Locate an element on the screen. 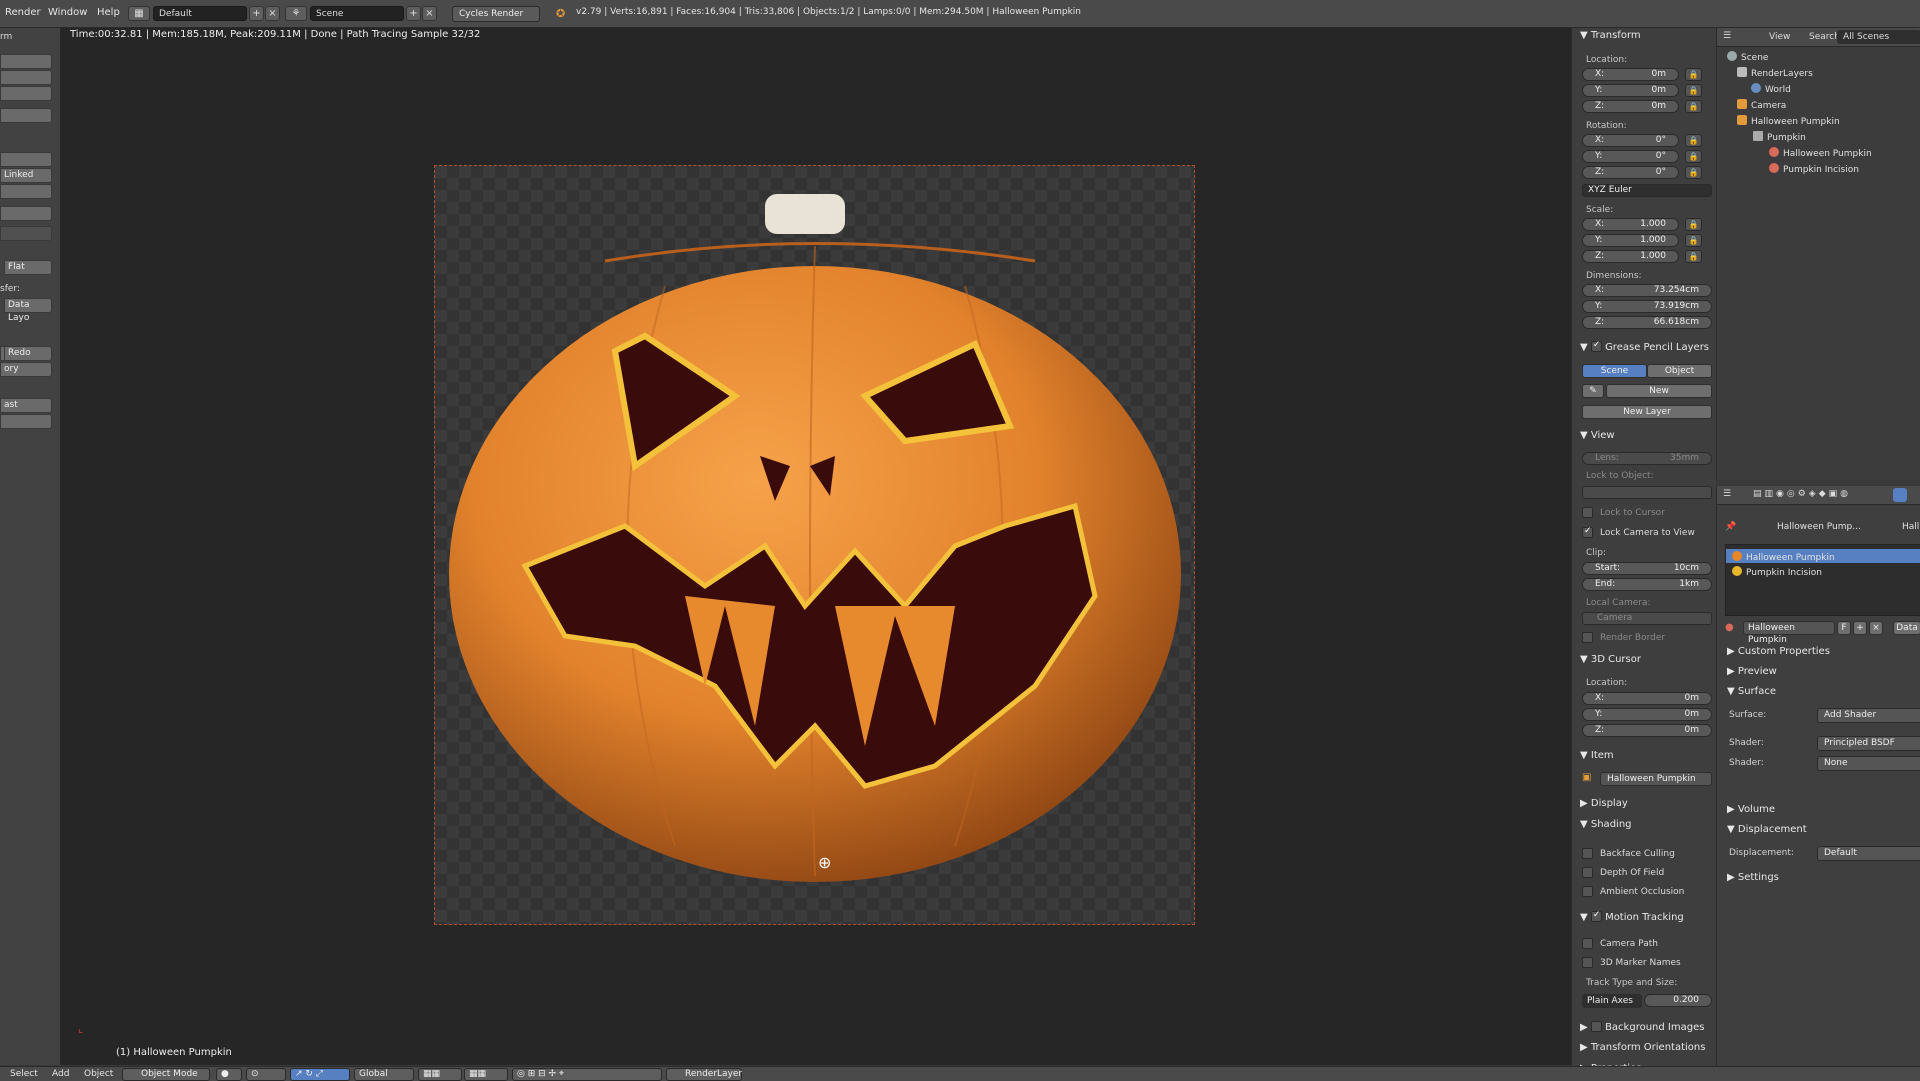  menu-help: Help is located at coordinates (108, 12).